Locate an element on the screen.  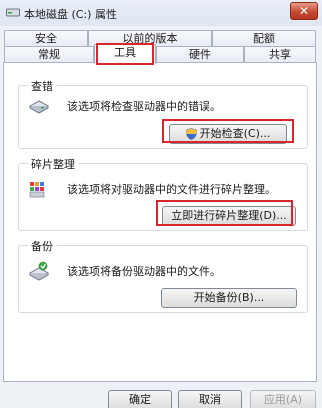
tab-quota: 配额 is located at coordinates (264, 38).